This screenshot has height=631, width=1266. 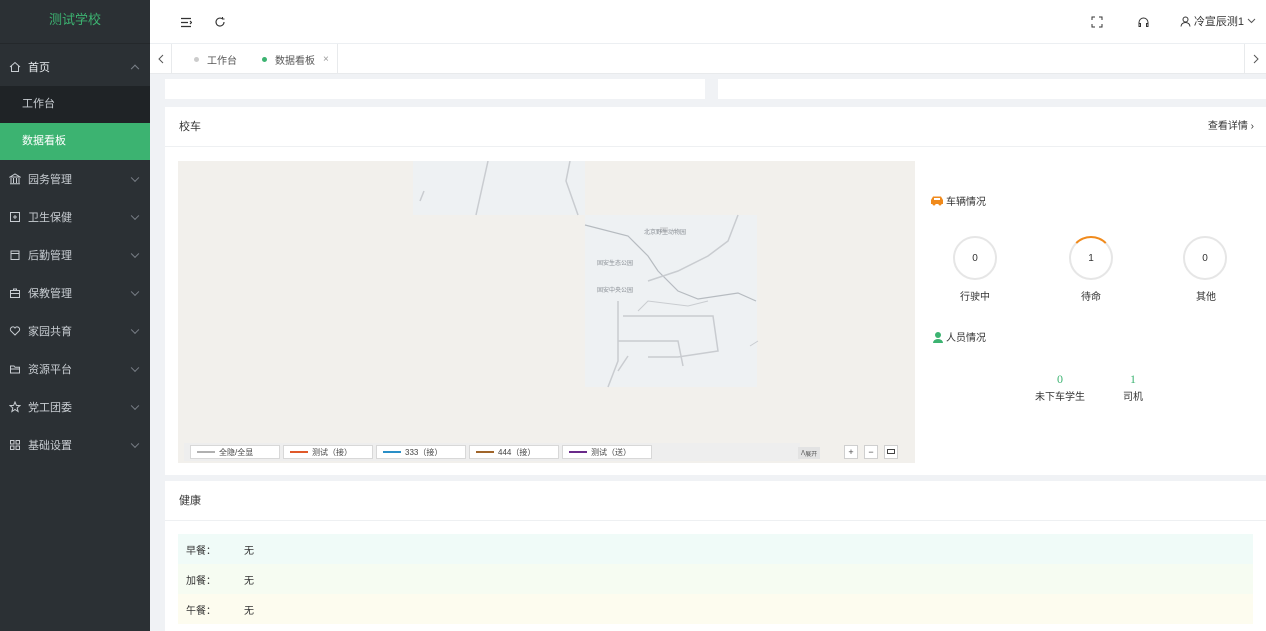 I want to click on fullscreen-button, so click(x=1097, y=22).